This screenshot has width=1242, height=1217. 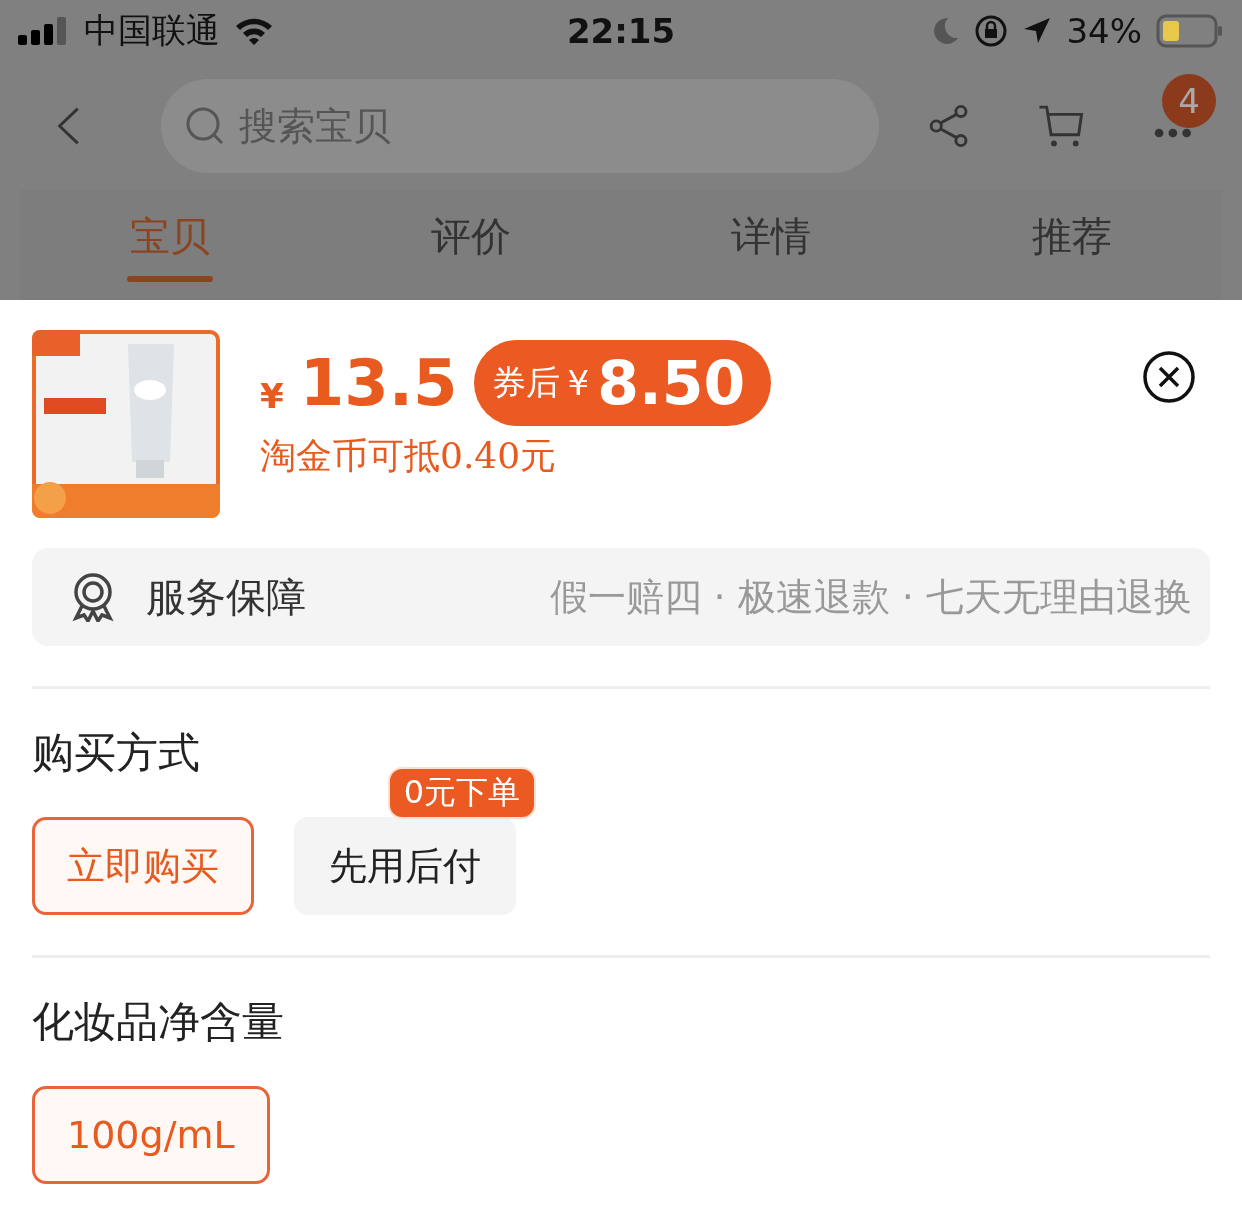 What do you see at coordinates (143, 866) in the screenshot?
I see `option-button: 立即购买` at bounding box center [143, 866].